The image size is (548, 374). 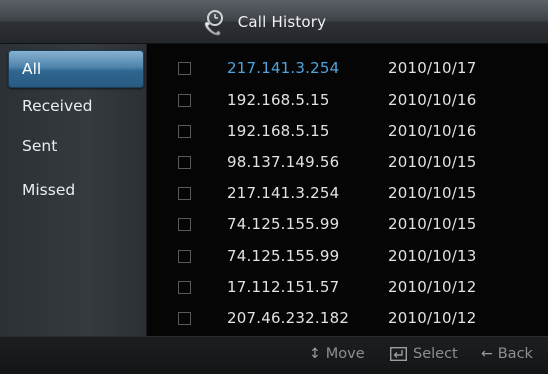 I want to click on move-hint: ↕ Move, so click(x=337, y=354).